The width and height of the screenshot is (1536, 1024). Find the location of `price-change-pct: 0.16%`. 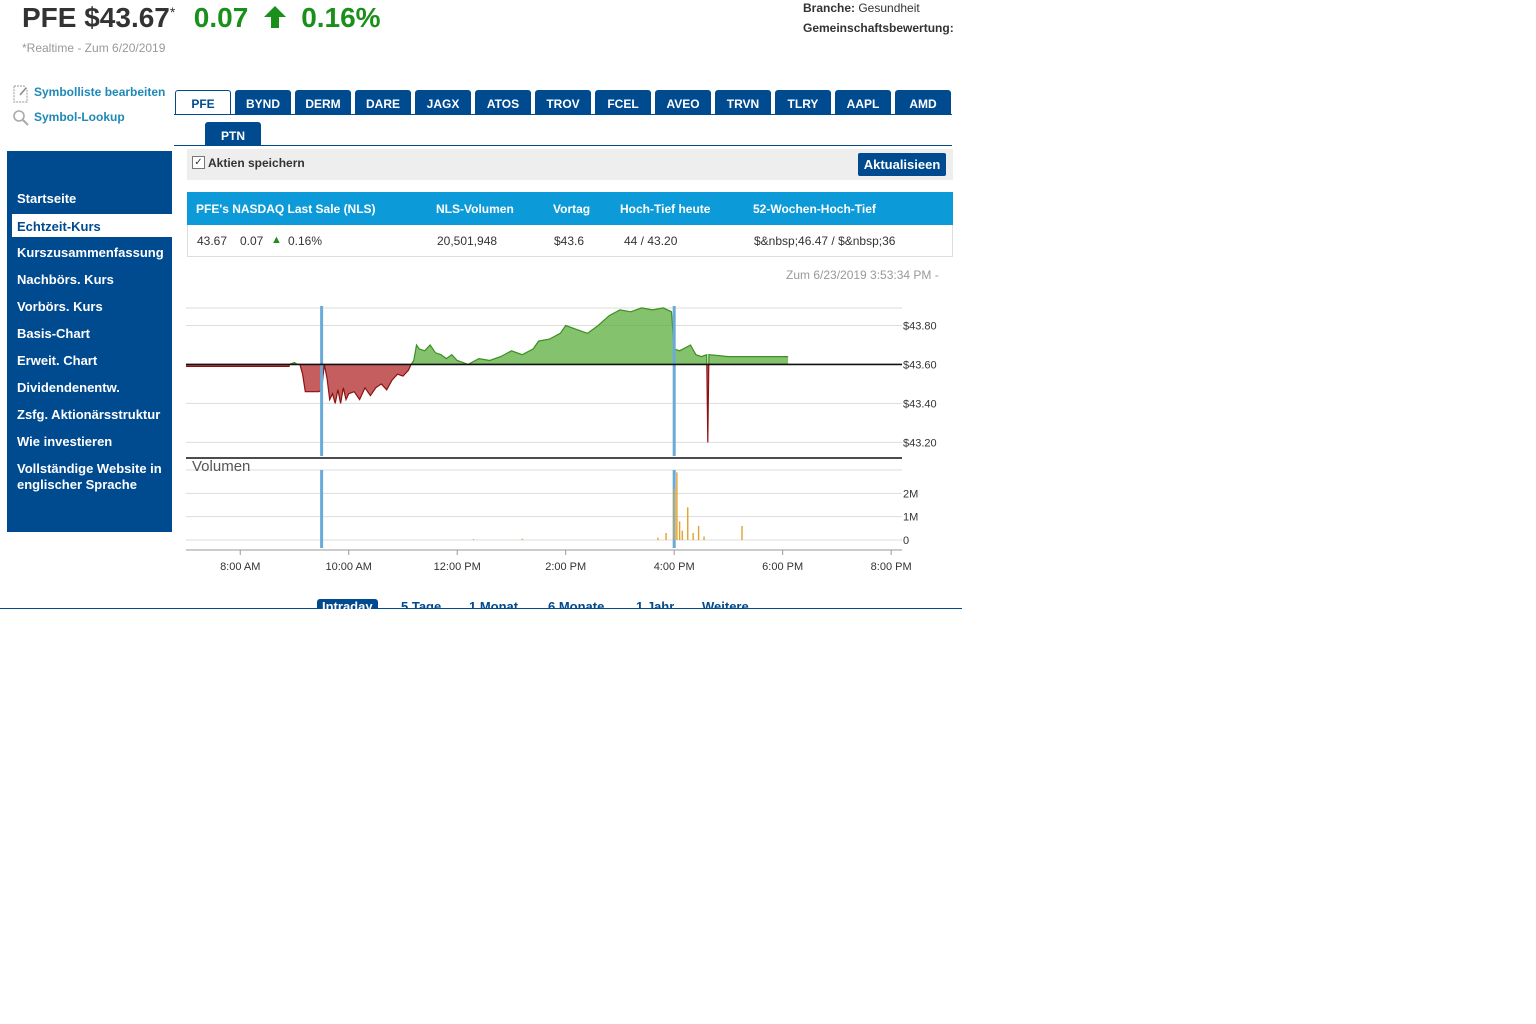

price-change-pct: 0.16% is located at coordinates (341, 17).